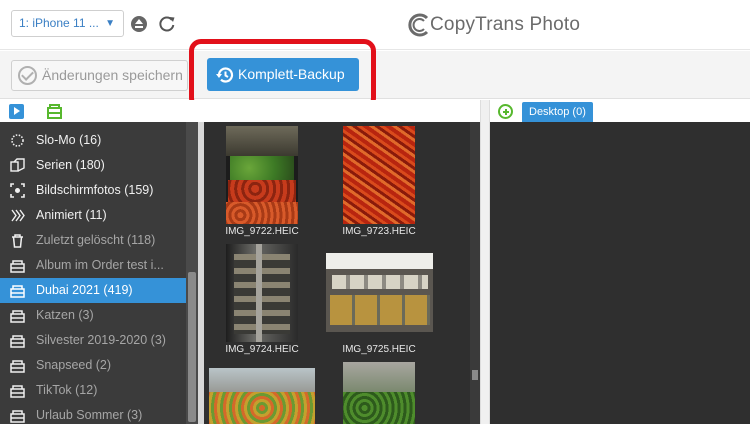 The height and width of the screenshot is (424, 750). I want to click on sidebar-item: Snapseed (2), so click(93, 365).